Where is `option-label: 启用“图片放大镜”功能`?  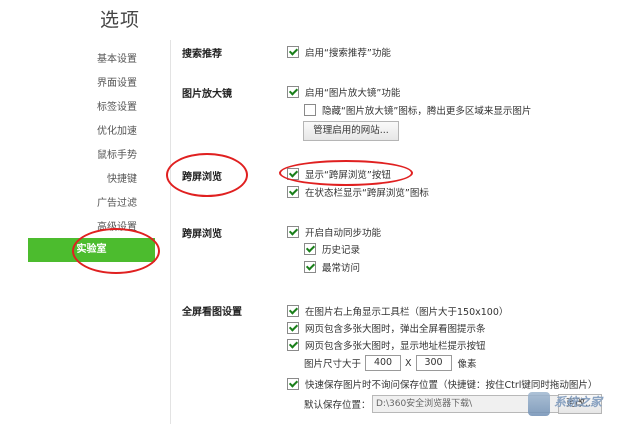 option-label: 启用“图片放大镜”功能 is located at coordinates (353, 93).